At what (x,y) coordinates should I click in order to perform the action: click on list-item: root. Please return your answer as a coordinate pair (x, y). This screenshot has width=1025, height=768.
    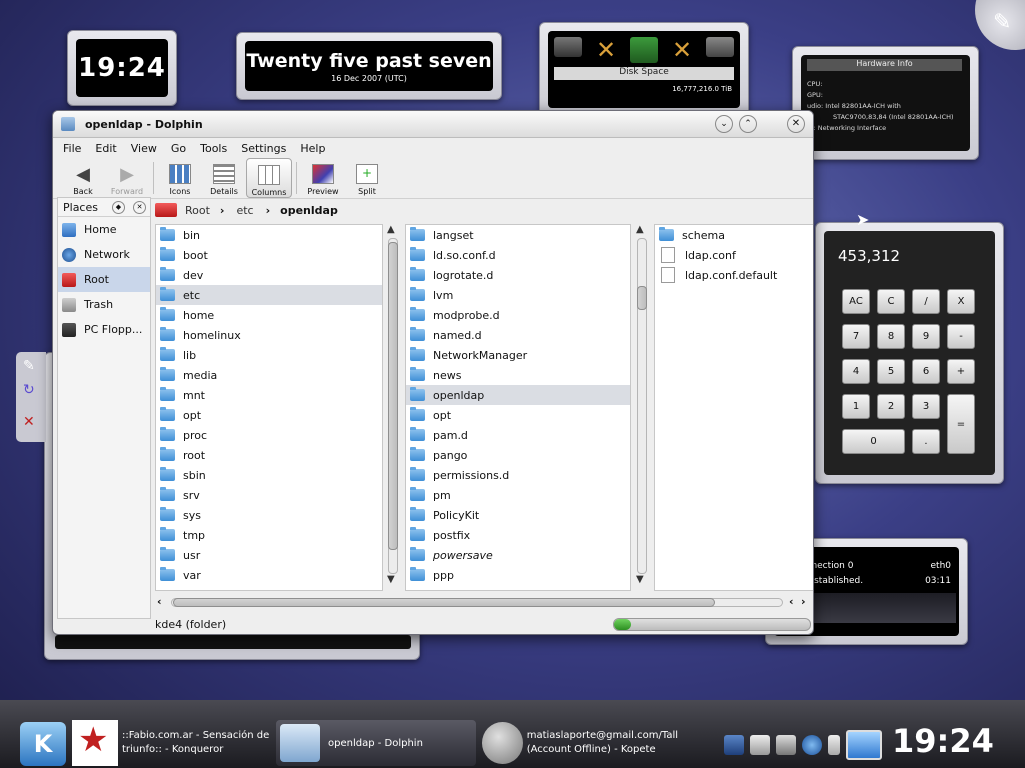
    Looking at the image, I should click on (269, 455).